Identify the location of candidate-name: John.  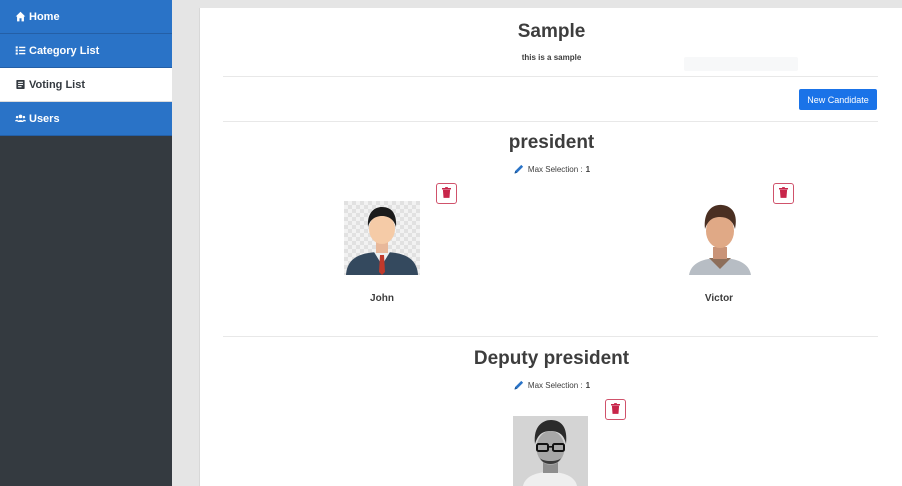
(382, 298).